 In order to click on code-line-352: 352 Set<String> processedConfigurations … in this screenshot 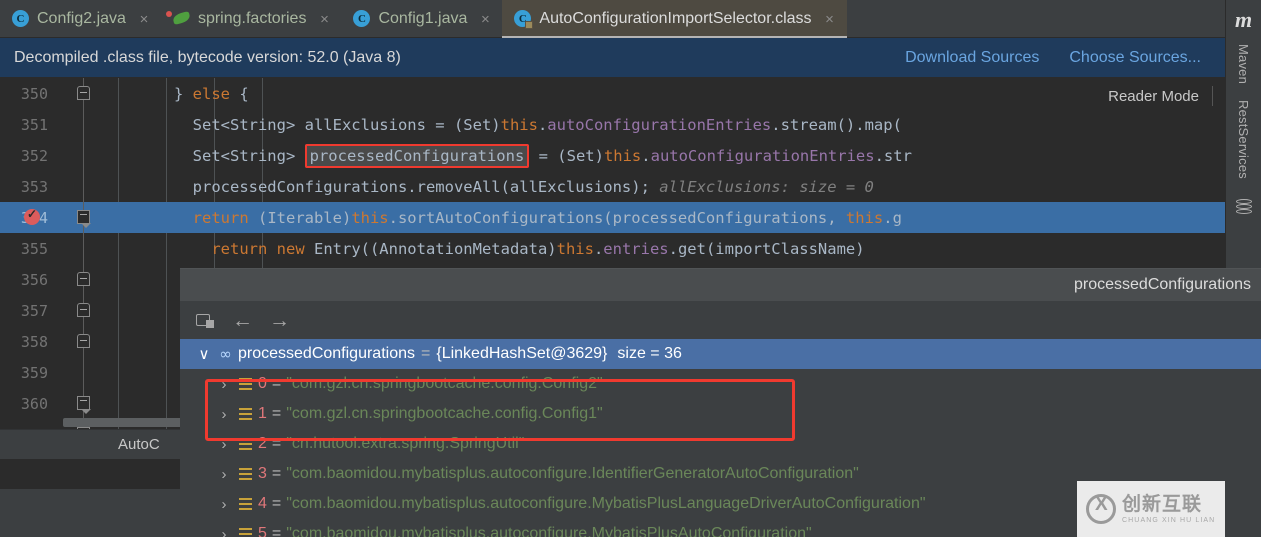, I will do `click(612, 155)`.